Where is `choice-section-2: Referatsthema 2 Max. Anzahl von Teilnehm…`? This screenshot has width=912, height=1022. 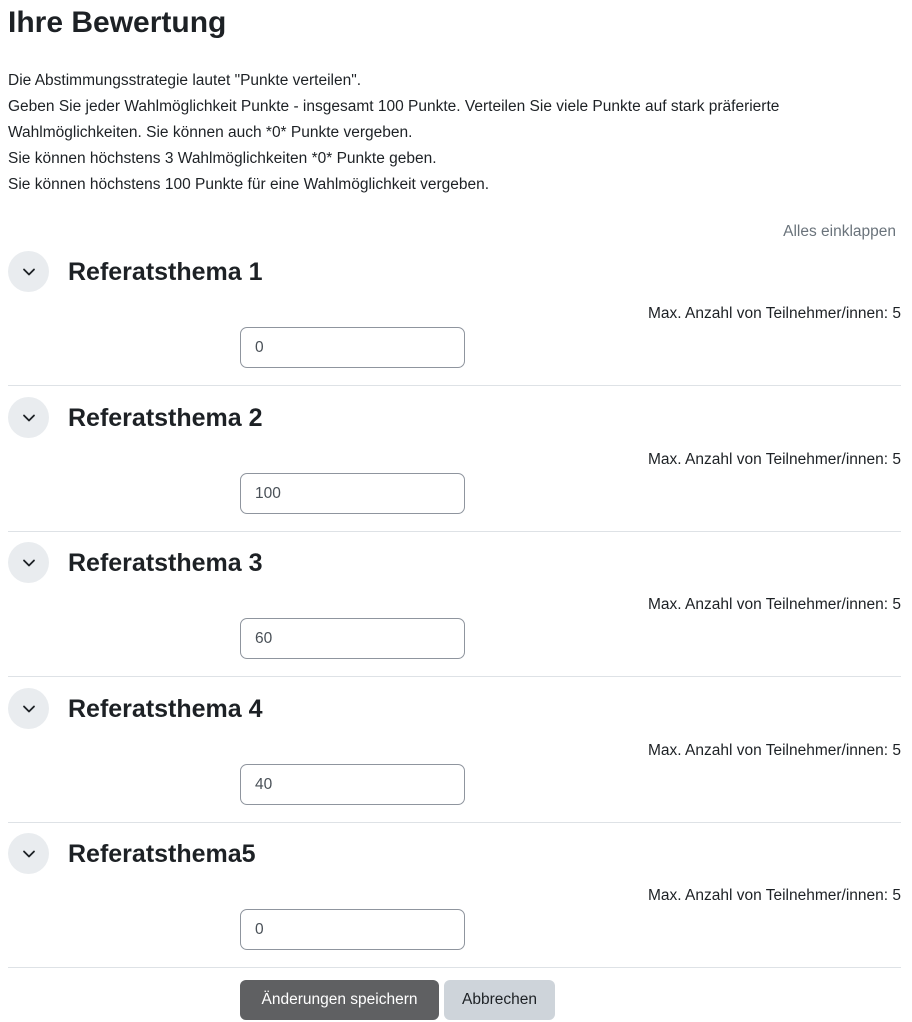
choice-section-2: Referatsthema 2 Max. Anzahl von Teilnehm… is located at coordinates (454, 464).